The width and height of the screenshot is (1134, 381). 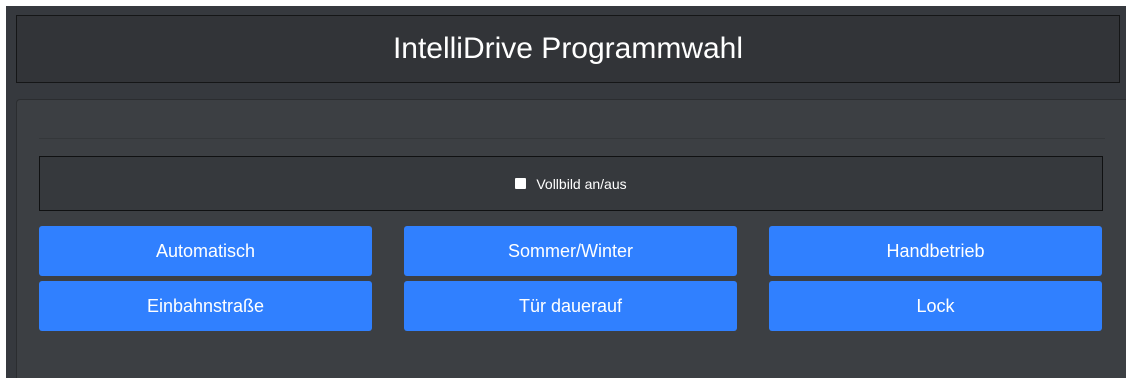 I want to click on fullscreen-checkbox, so click(x=521, y=183).